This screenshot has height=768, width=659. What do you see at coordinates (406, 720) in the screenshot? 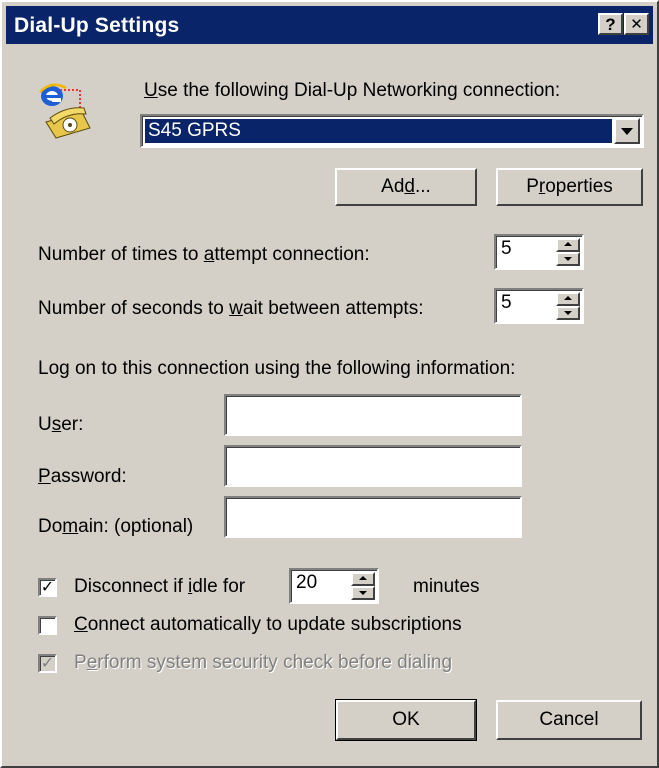
I see `ok-button: OK` at bounding box center [406, 720].